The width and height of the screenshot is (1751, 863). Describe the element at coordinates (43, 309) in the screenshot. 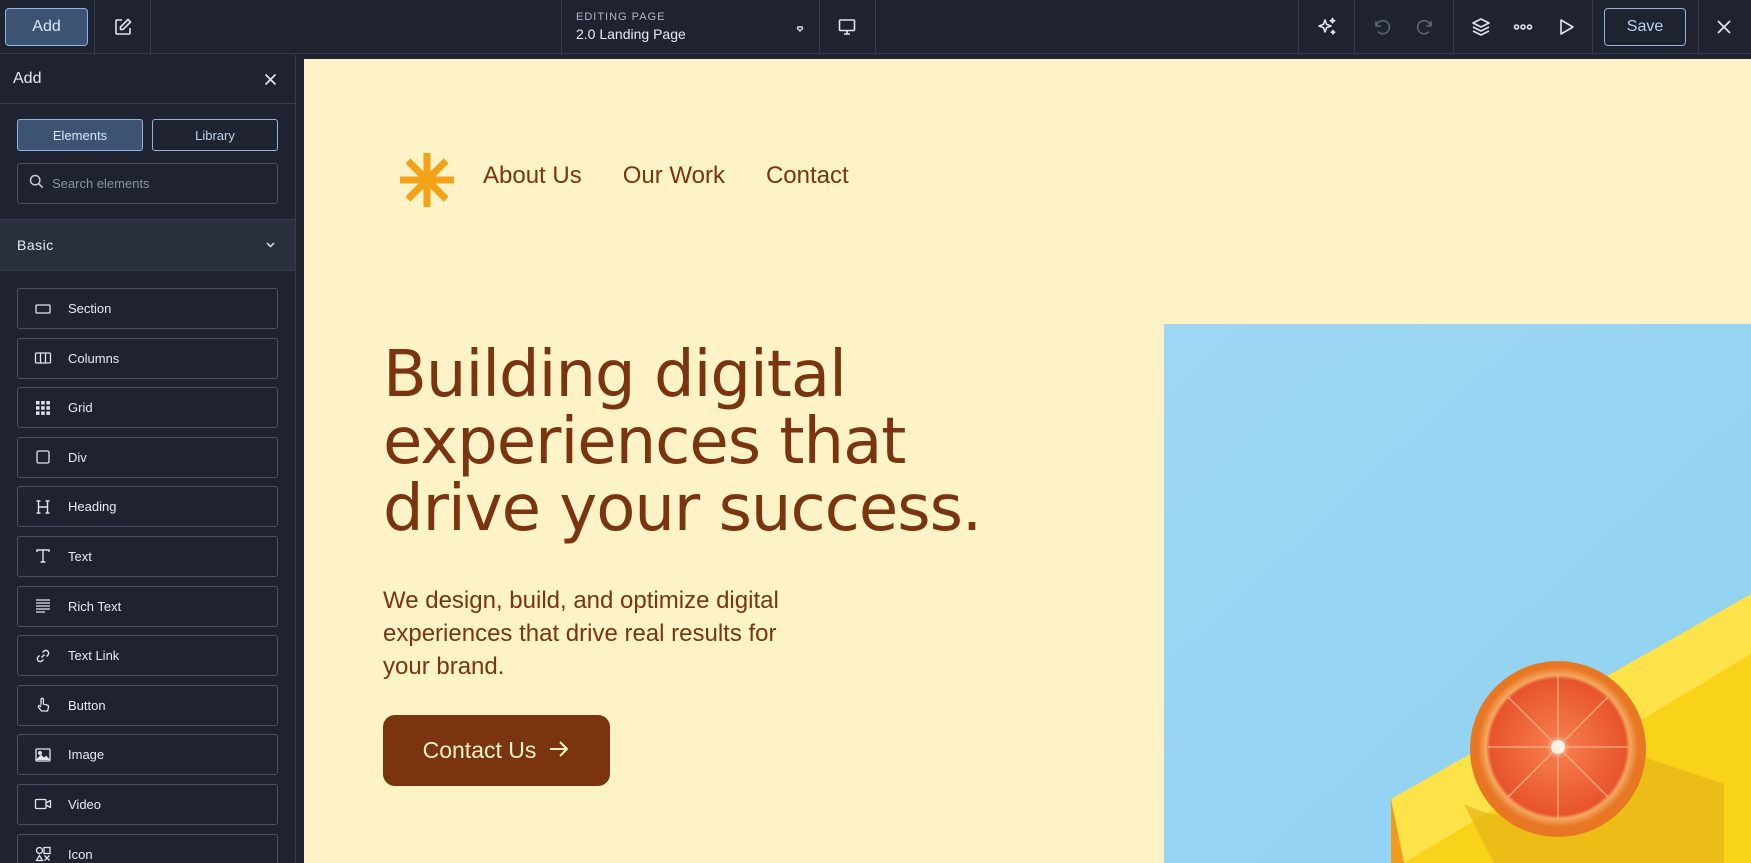

I see `section-icon` at that location.